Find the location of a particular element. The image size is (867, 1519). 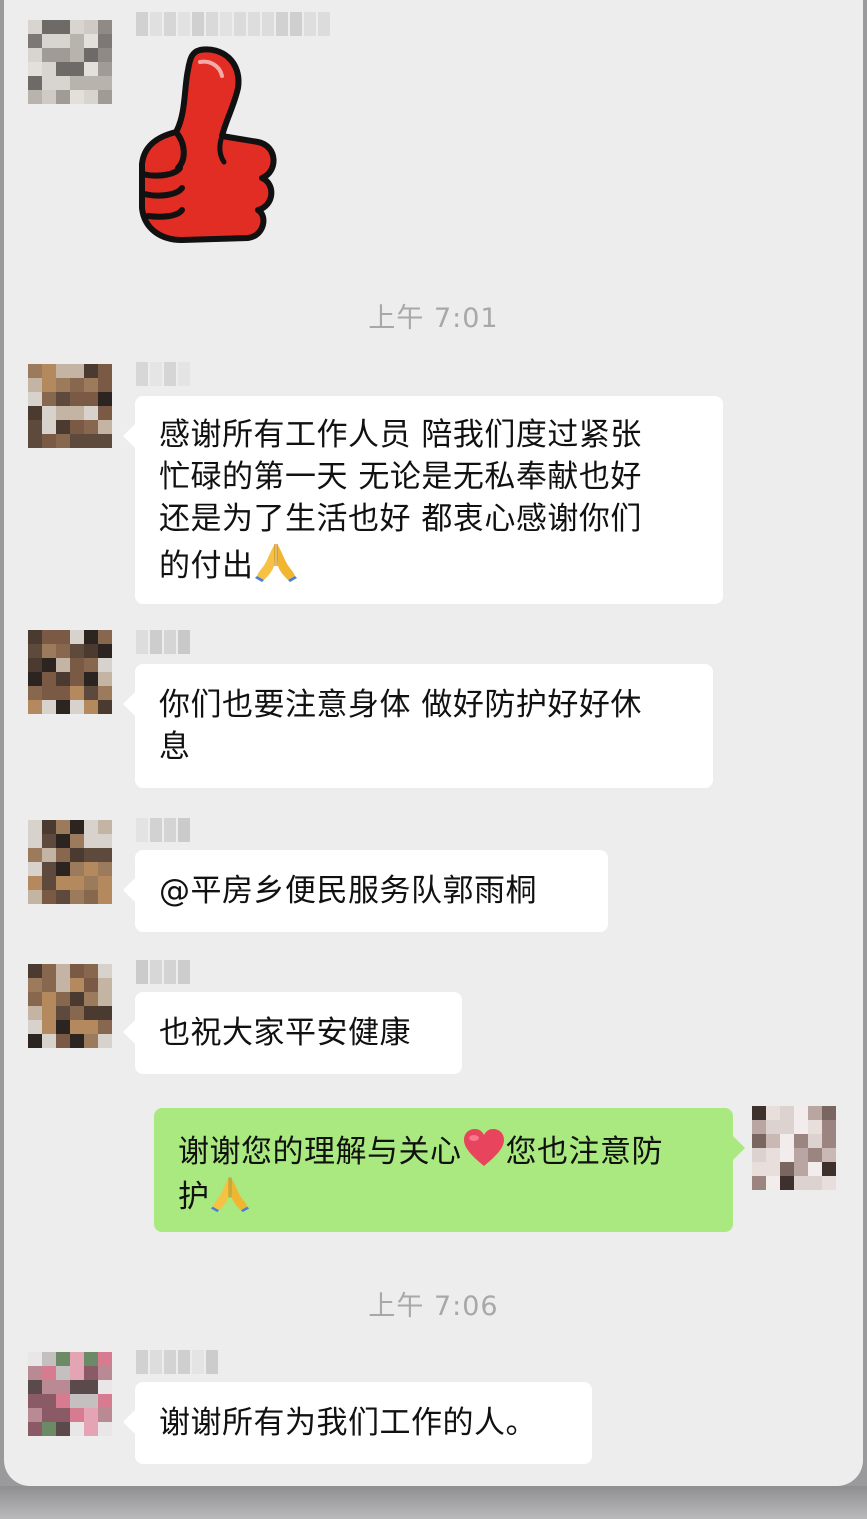

message-line: @平房乡便民服务队郭雨桐 is located at coordinates (348, 891).